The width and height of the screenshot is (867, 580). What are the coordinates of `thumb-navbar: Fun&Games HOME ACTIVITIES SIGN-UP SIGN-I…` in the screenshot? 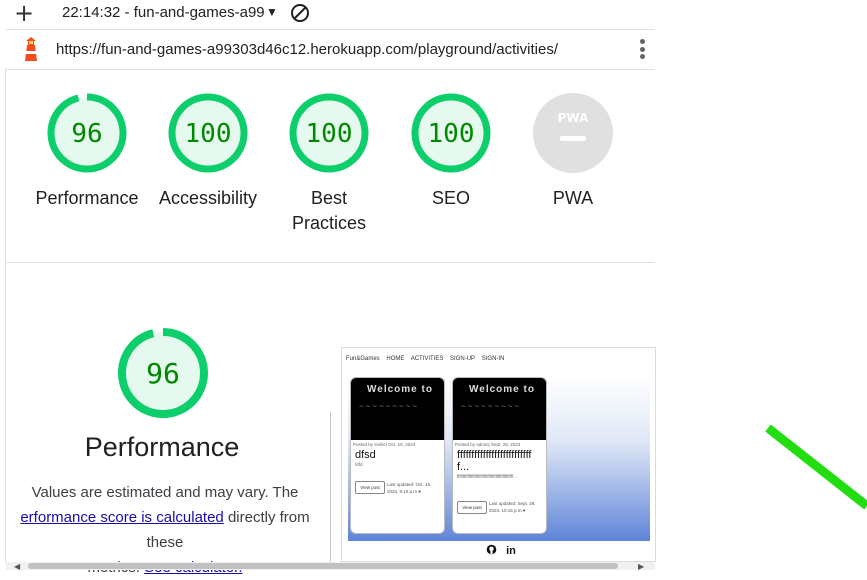 It's located at (427, 359).